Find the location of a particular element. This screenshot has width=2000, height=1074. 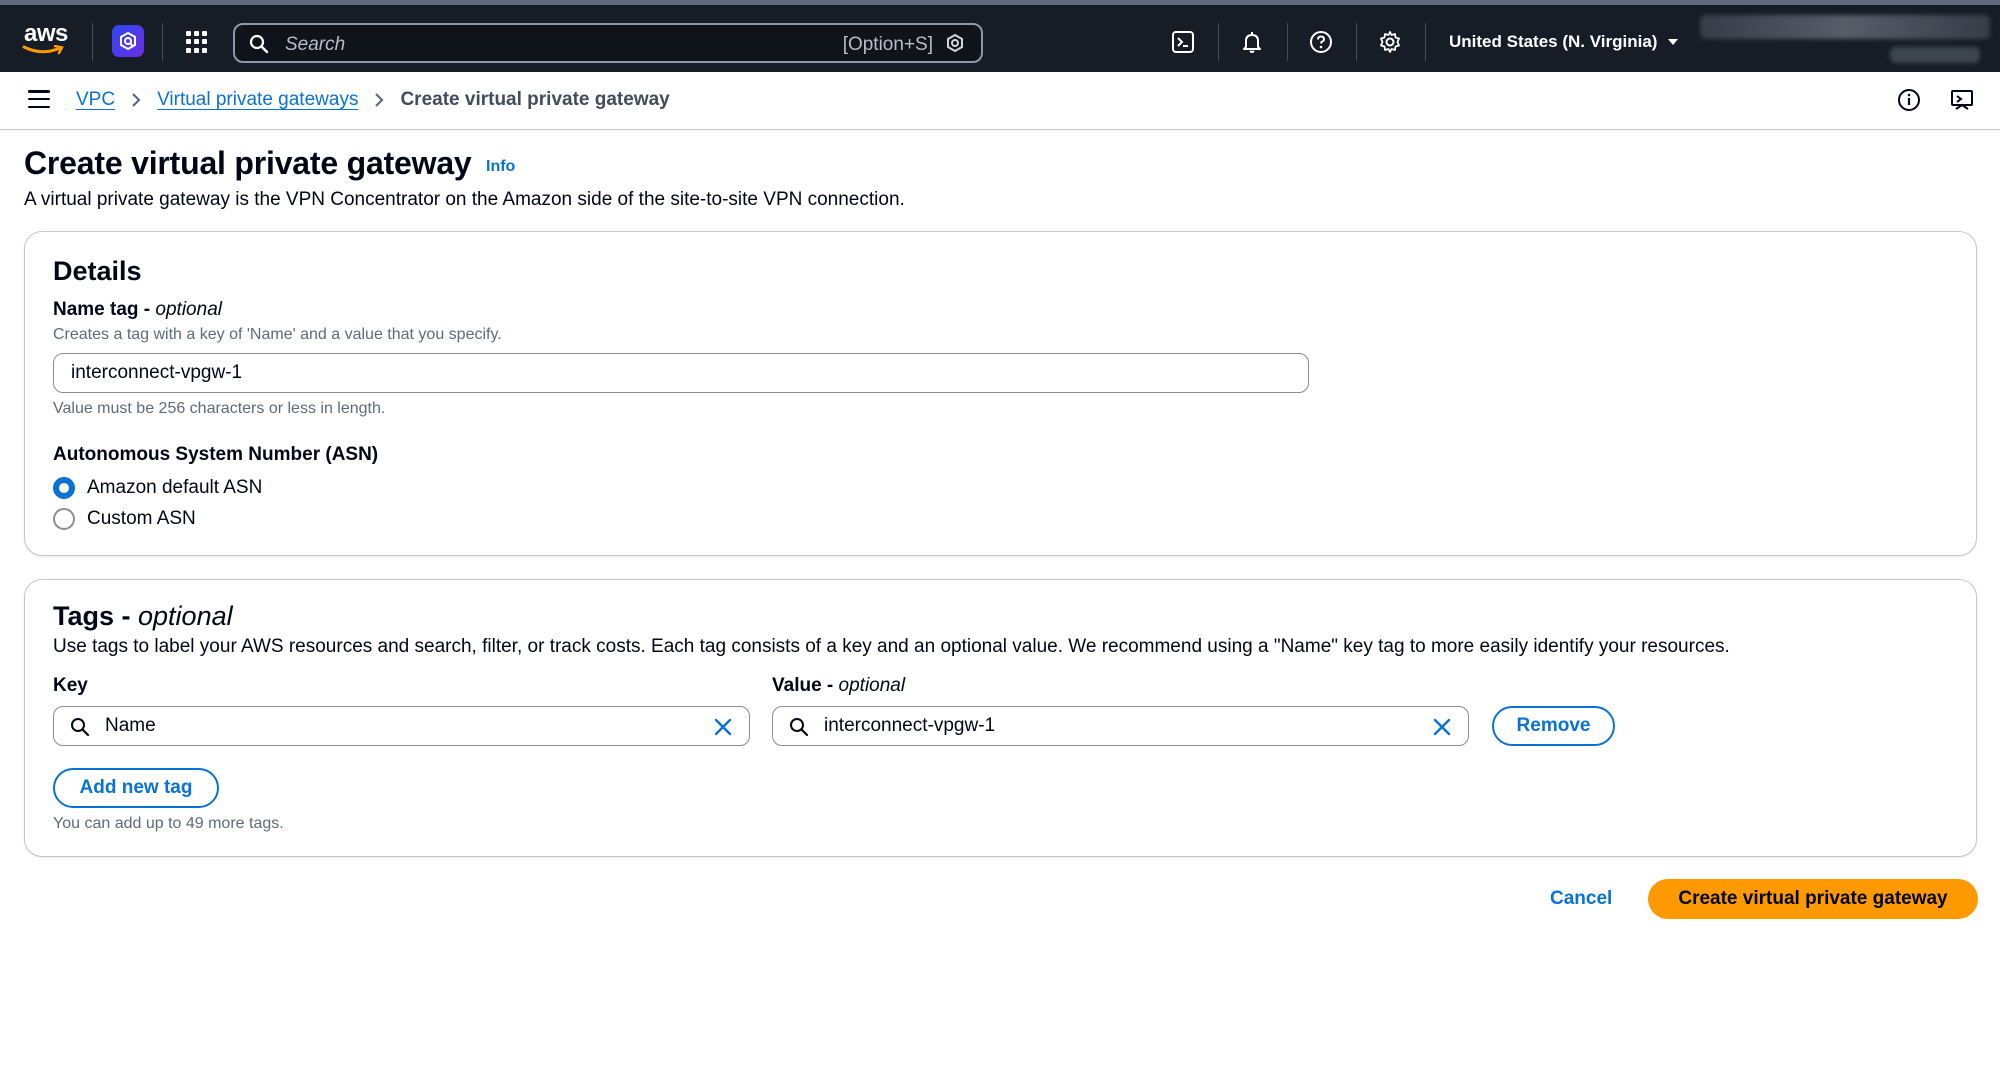

search-shortcut: [Option+S] is located at coordinates (887, 44).